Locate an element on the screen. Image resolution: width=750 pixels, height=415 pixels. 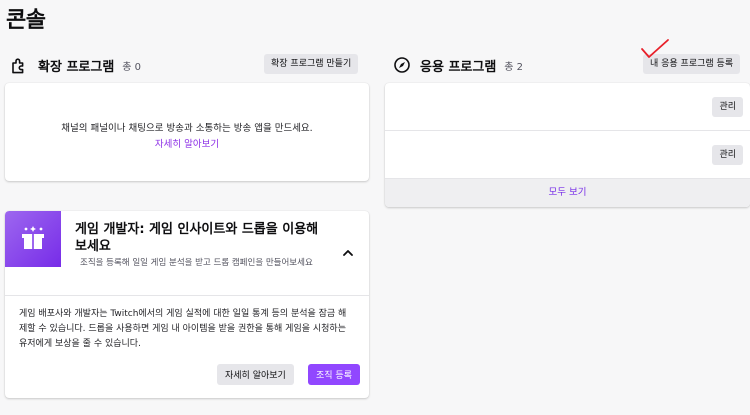
apps-list-card: 관리 관리 모두 보기 is located at coordinates (567, 145).